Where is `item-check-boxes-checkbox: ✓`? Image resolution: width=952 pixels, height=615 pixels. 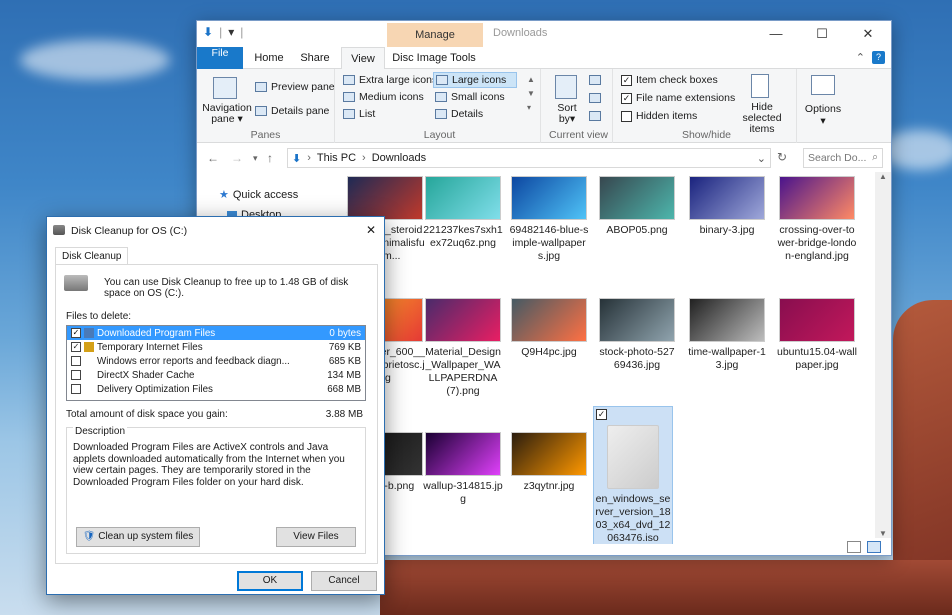 item-check-boxes-checkbox: ✓ is located at coordinates (626, 80).